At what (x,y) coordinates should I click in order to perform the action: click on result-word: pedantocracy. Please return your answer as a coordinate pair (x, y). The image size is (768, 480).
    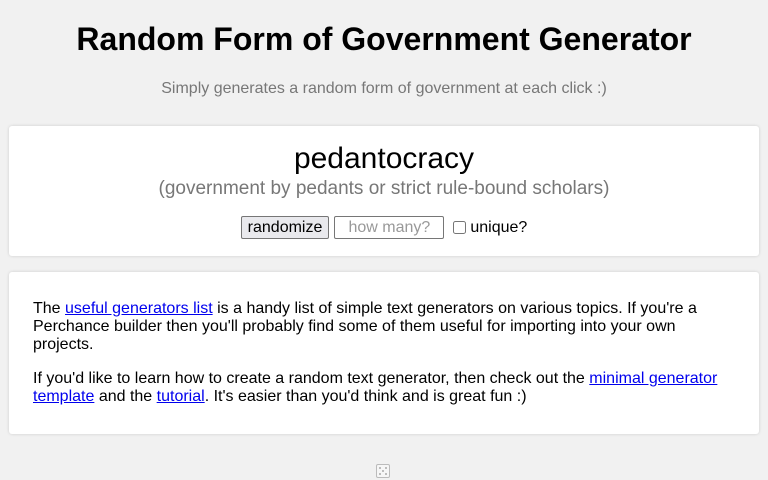
    Looking at the image, I should click on (384, 158).